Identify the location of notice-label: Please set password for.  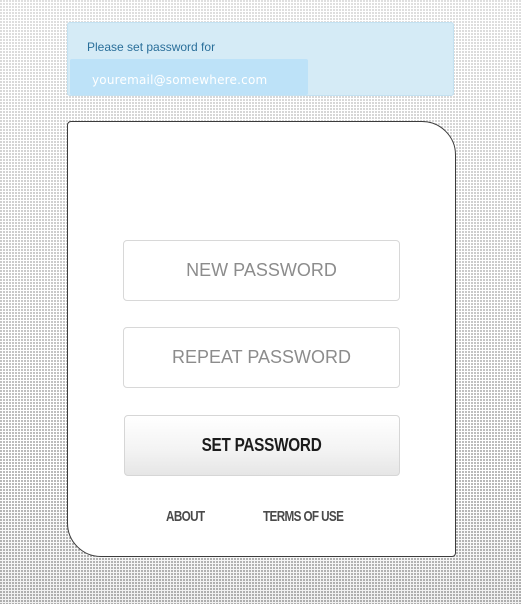
(151, 47).